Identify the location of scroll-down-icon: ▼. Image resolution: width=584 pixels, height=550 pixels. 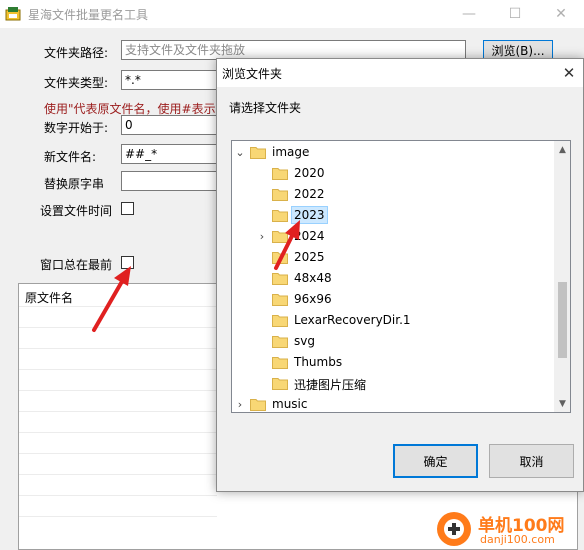
(562, 403).